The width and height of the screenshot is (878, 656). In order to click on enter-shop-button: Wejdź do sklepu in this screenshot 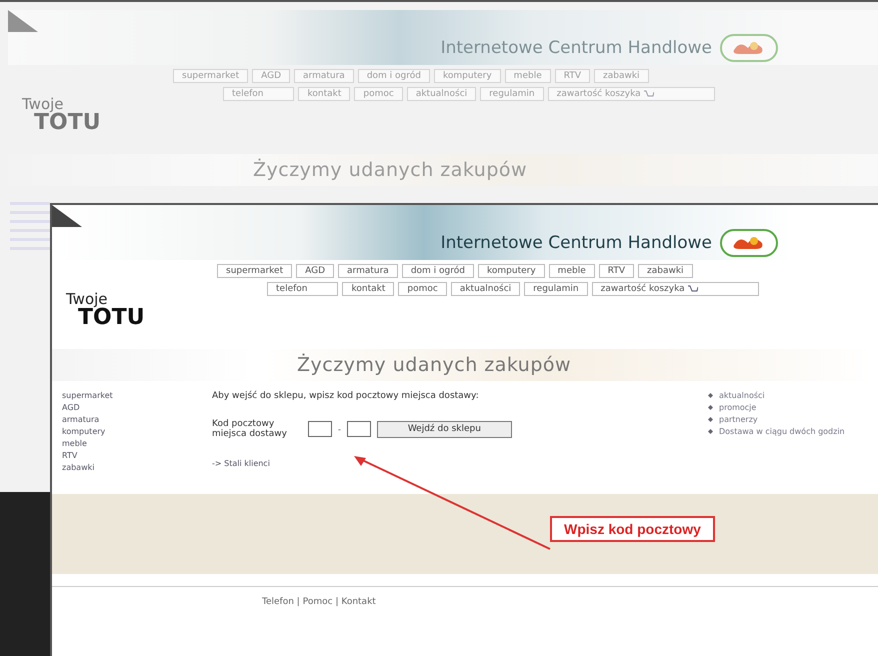, I will do `click(444, 429)`.